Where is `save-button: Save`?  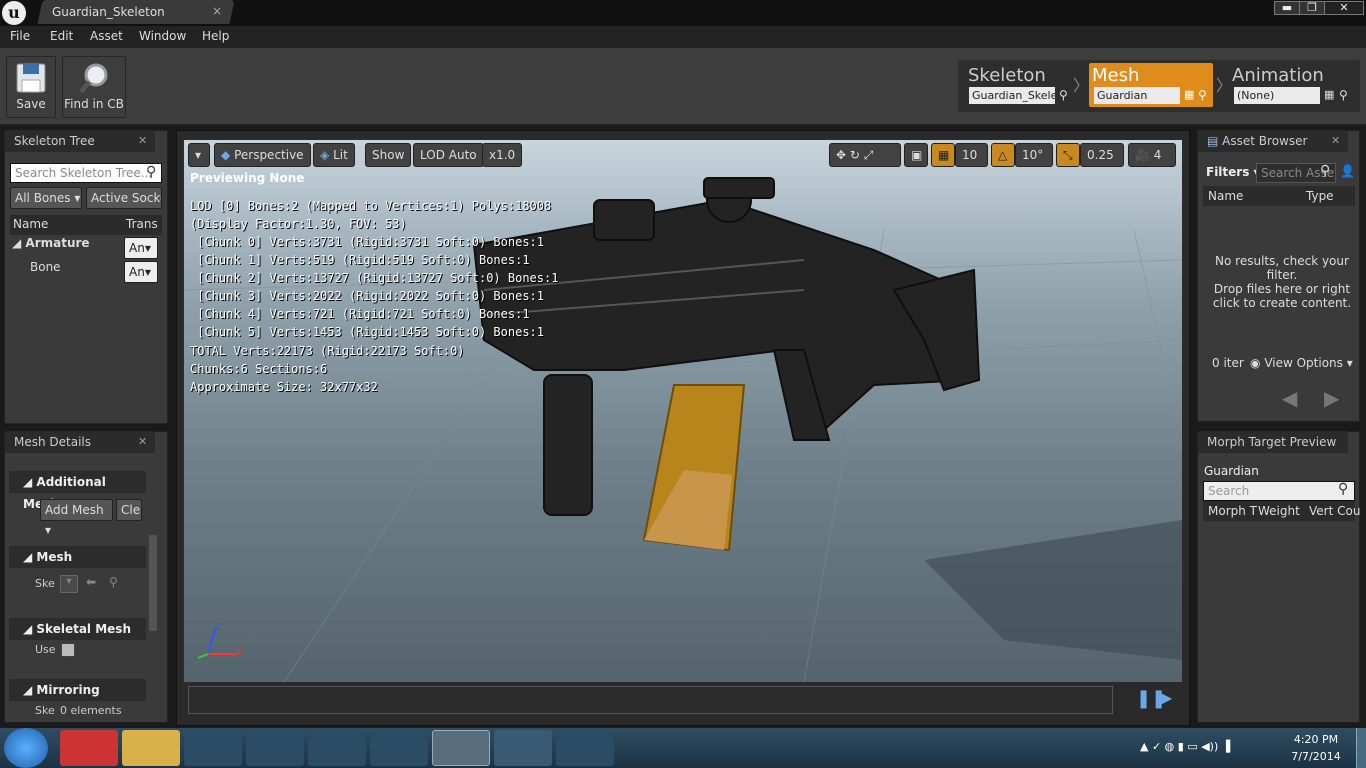
save-button: Save is located at coordinates (31, 87).